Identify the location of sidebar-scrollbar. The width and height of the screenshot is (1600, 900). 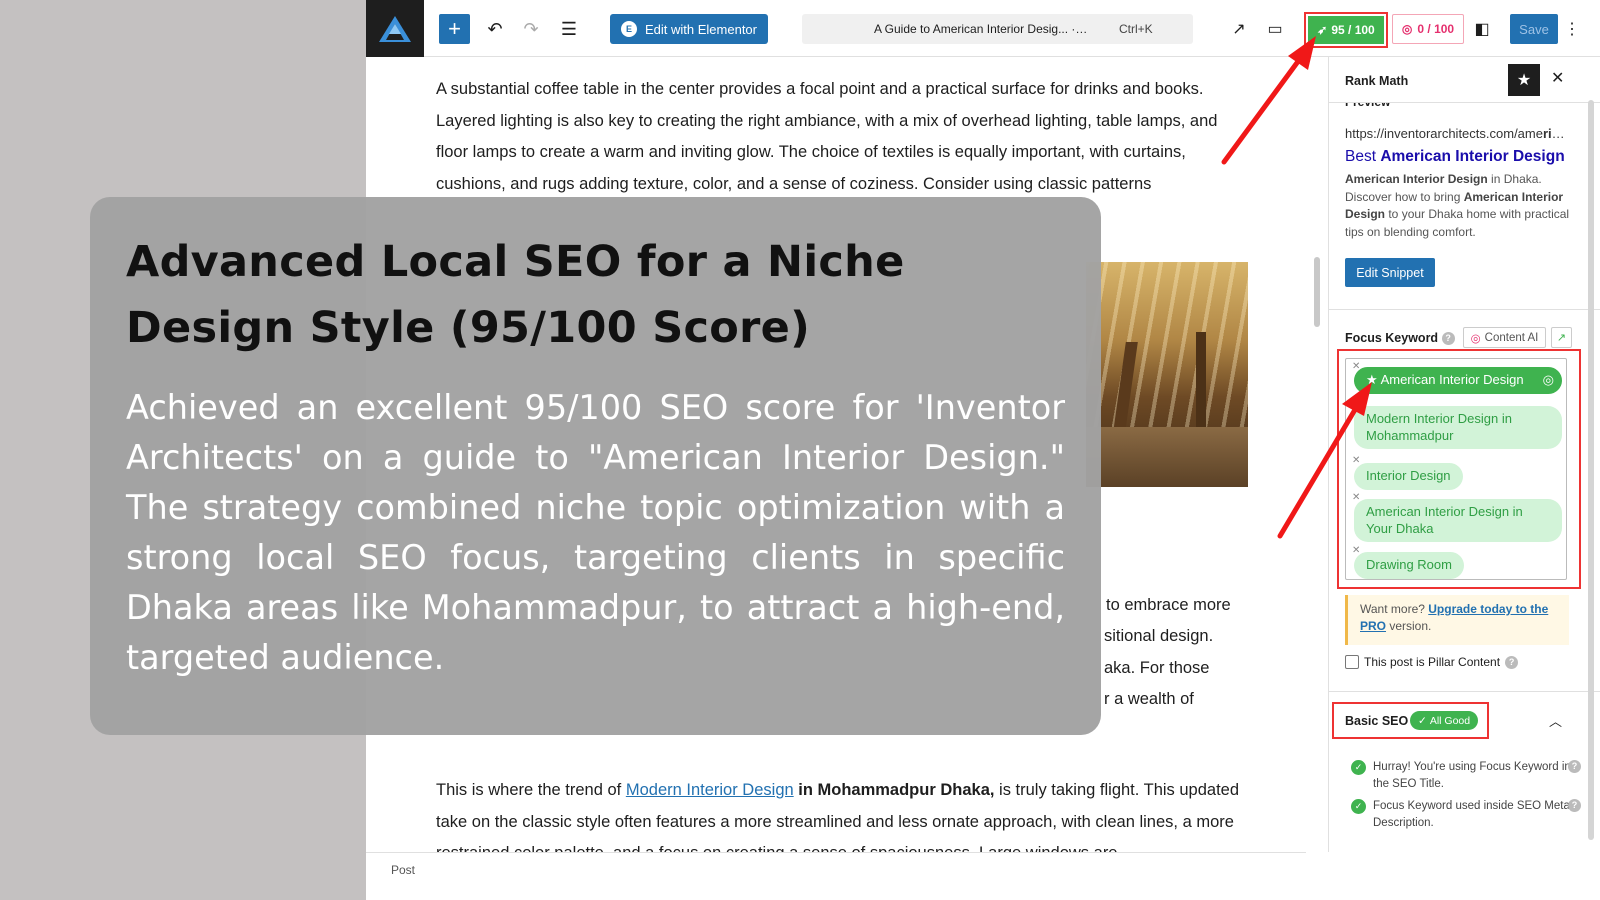
(1591, 470).